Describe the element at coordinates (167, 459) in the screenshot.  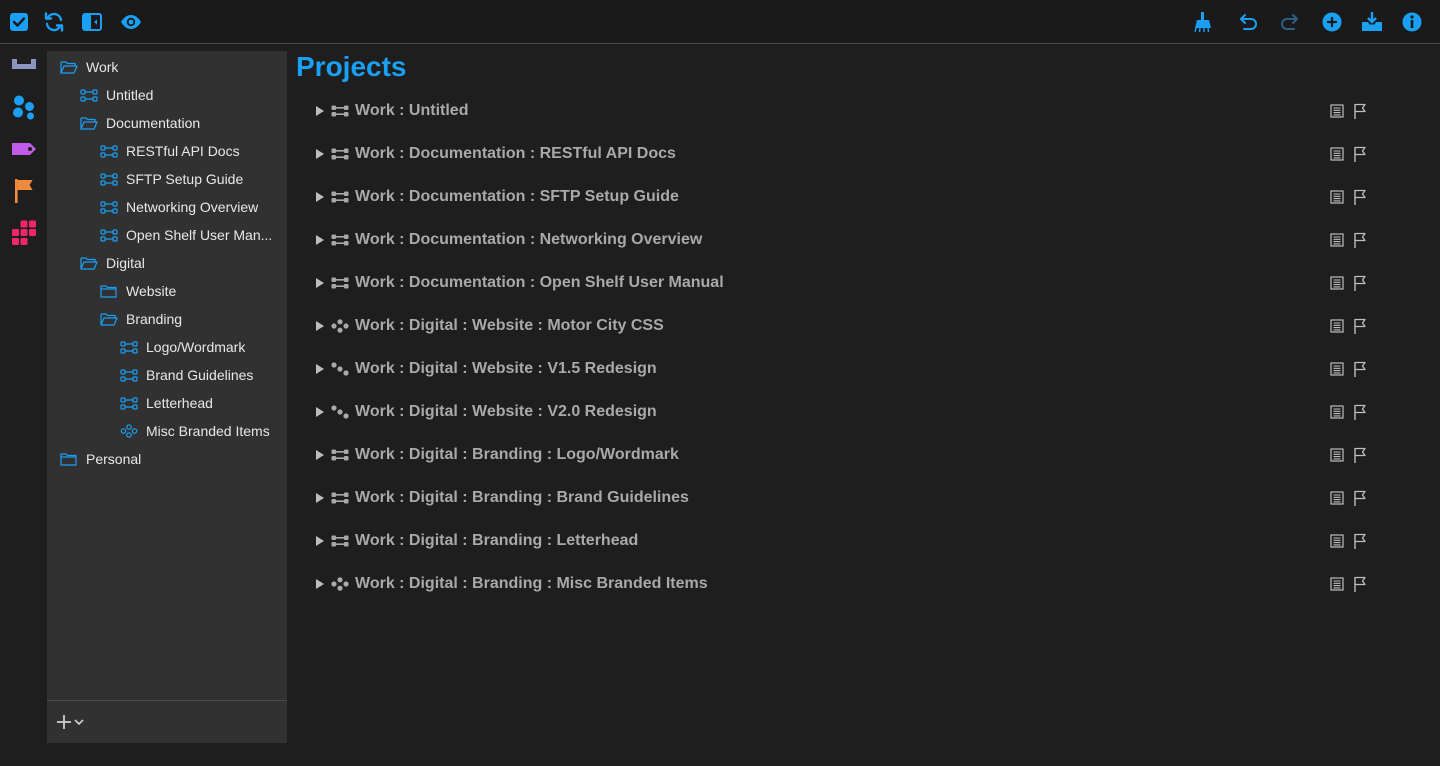
I see `sidebar-item: Personal` at that location.